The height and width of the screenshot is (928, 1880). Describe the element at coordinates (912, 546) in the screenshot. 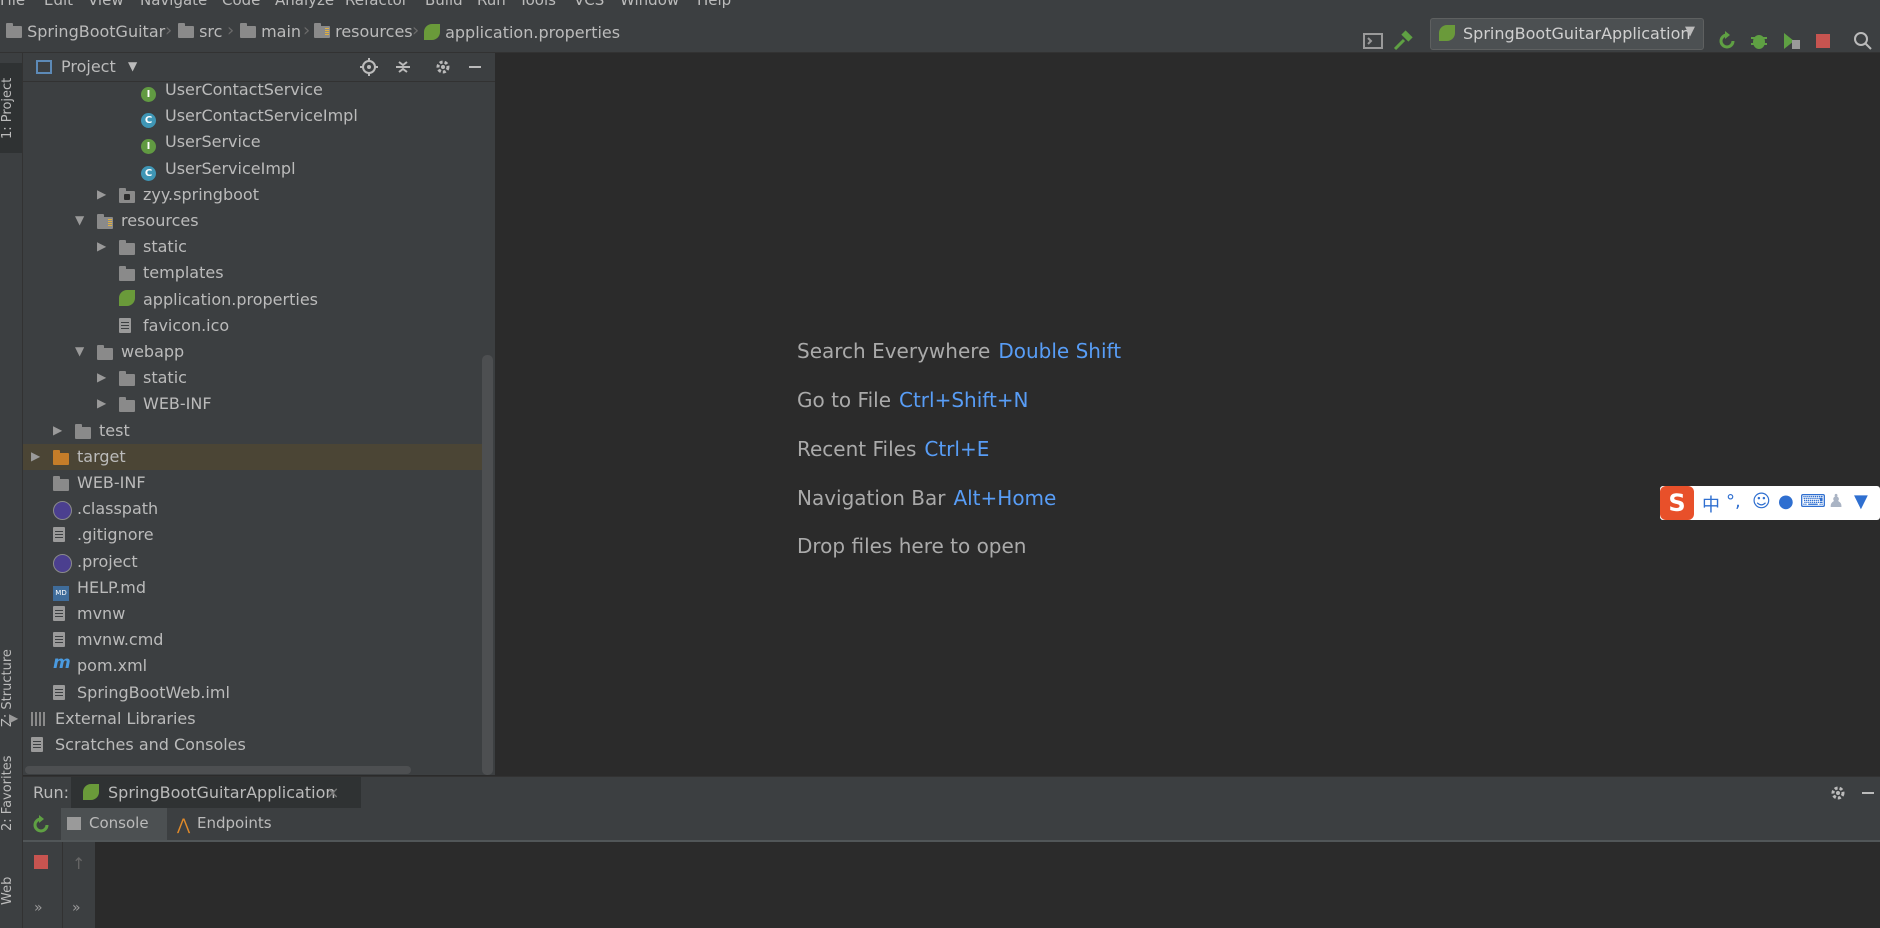

I see `hint-drop-files: Drop files here to open` at that location.